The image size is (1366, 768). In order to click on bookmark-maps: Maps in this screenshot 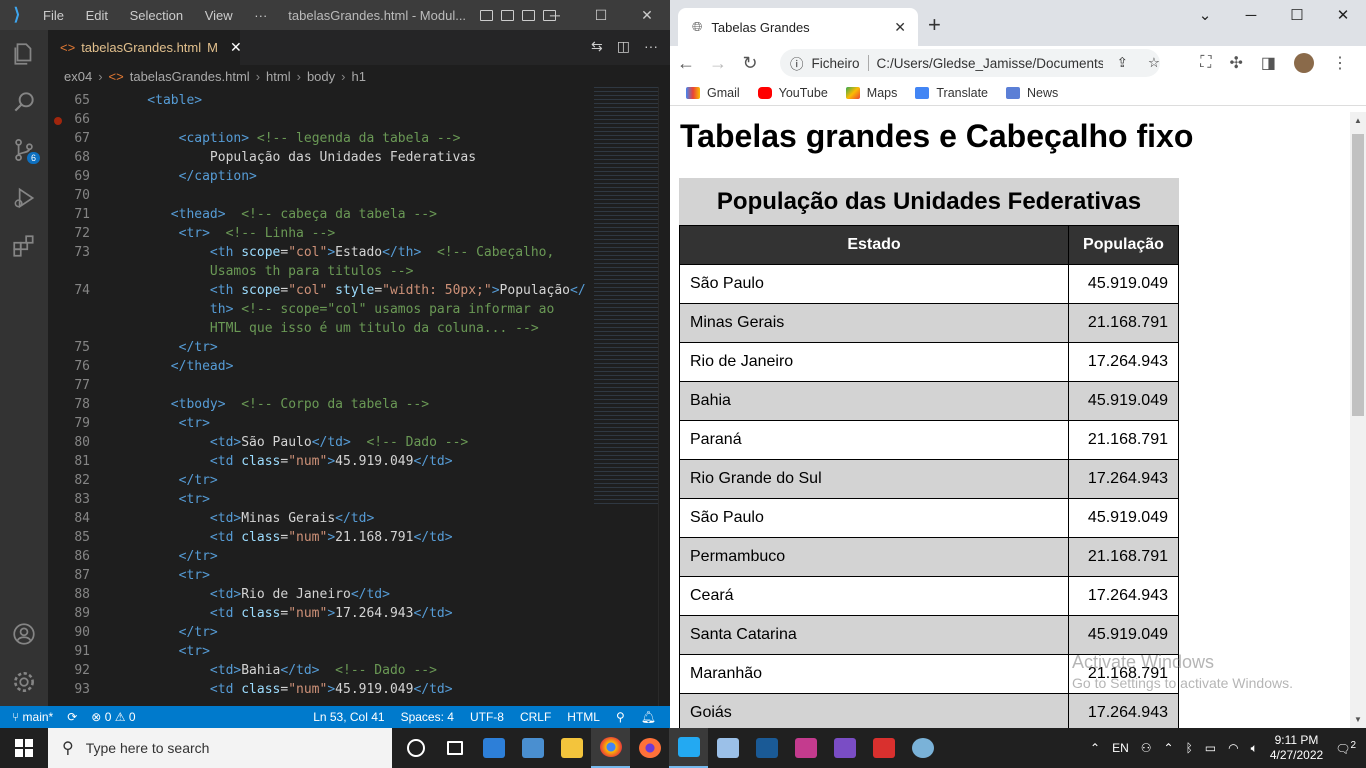, I will do `click(871, 93)`.